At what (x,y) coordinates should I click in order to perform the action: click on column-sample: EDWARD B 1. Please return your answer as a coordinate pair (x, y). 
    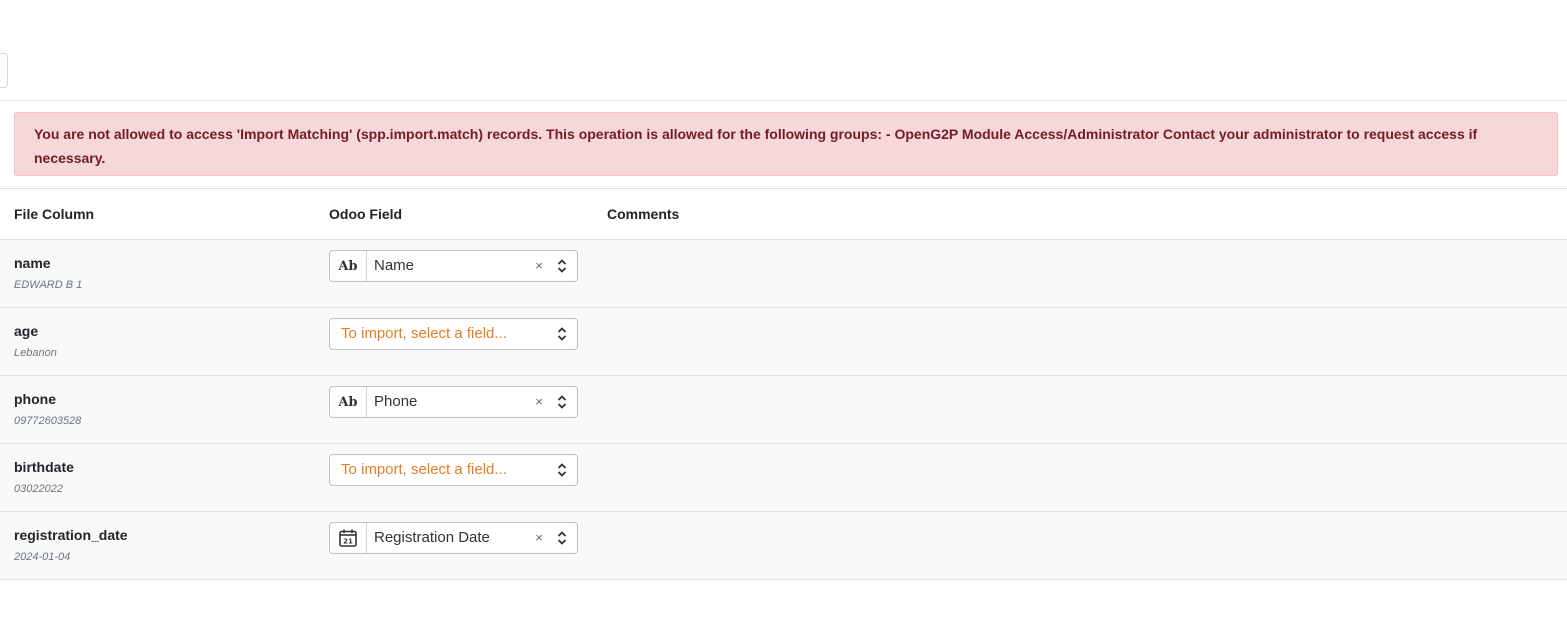
    Looking at the image, I should click on (48, 285).